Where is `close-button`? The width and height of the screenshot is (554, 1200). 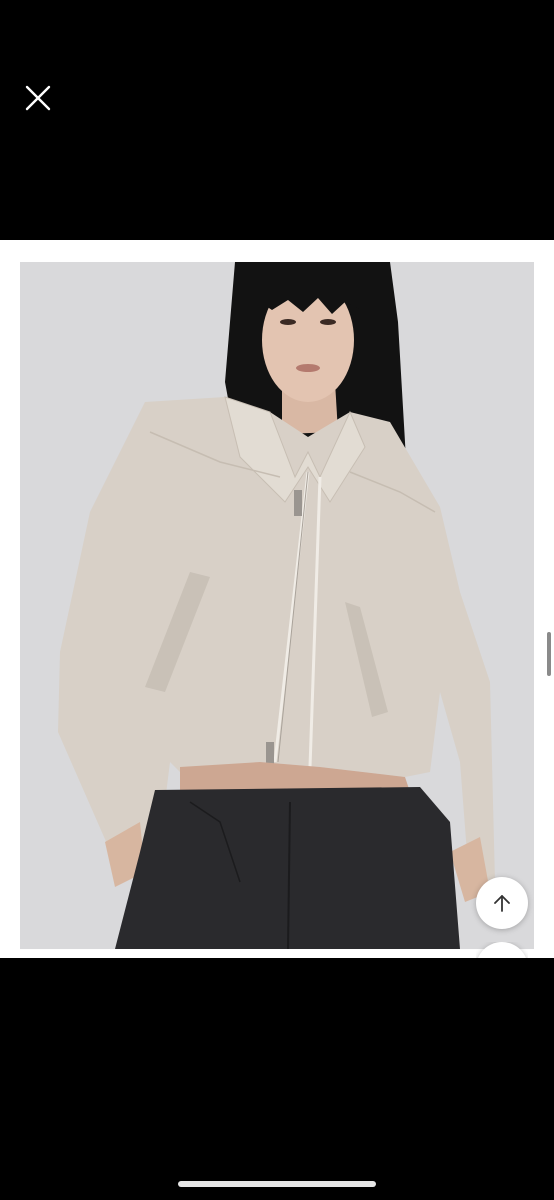
close-button is located at coordinates (38, 98).